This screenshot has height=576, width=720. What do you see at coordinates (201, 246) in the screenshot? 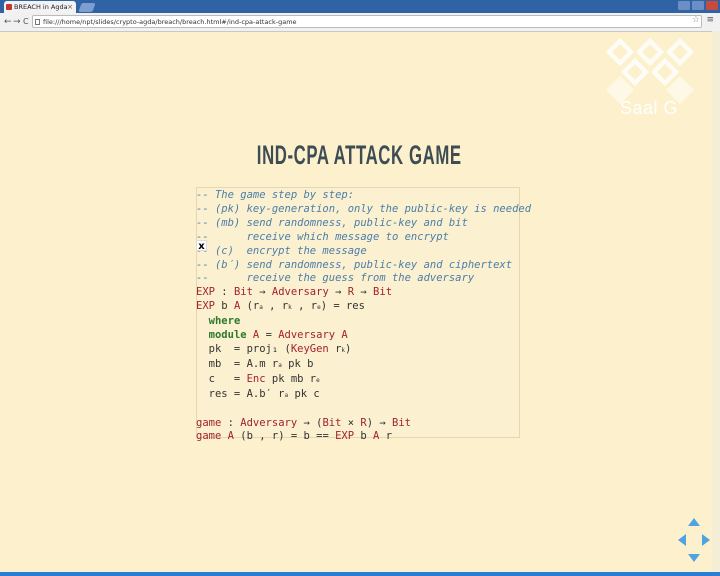
I see `cursor-mark: x` at bounding box center [201, 246].